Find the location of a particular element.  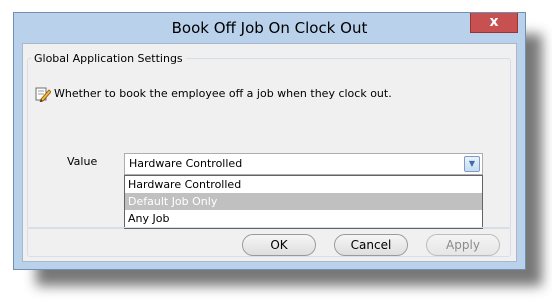

ok-button: OK is located at coordinates (279, 245).